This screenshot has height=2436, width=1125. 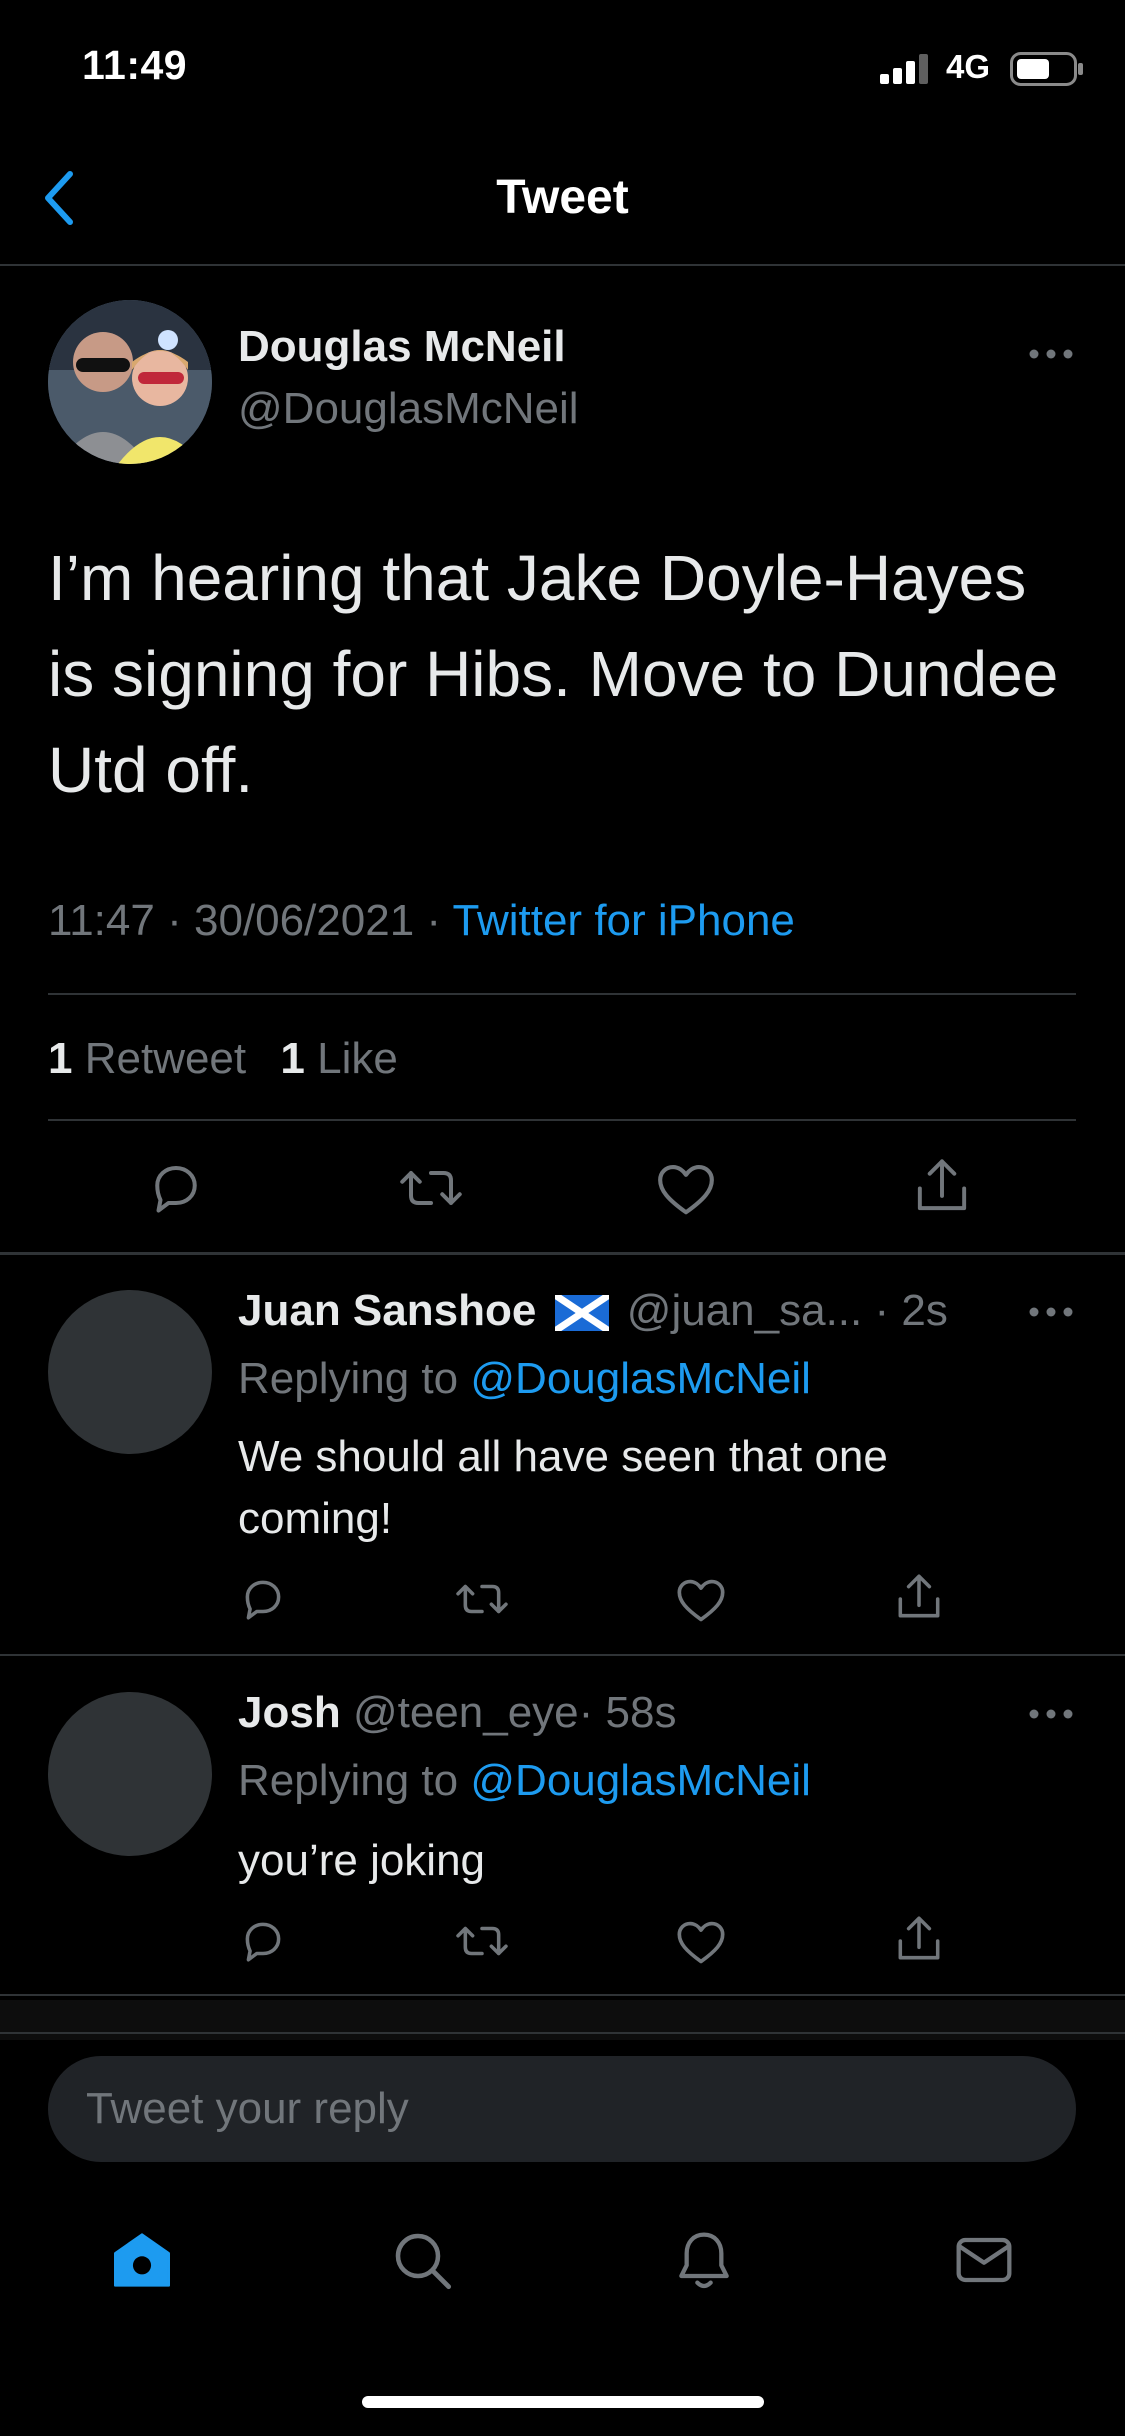 I want to click on tab-notifications, so click(x=704, y=2260).